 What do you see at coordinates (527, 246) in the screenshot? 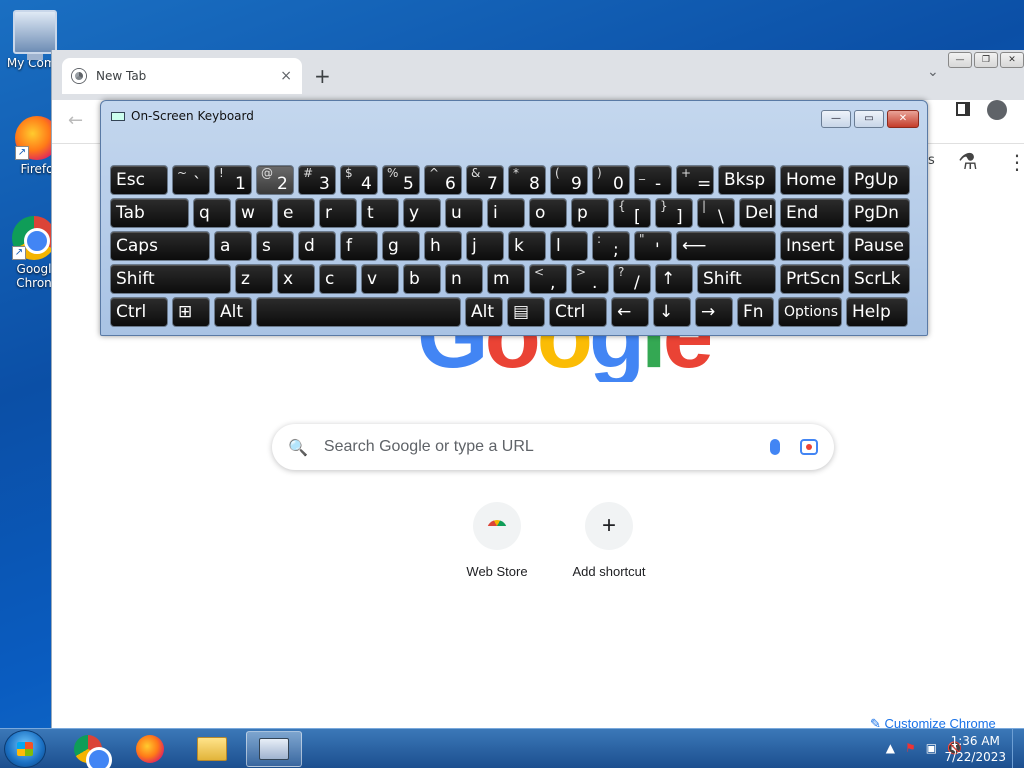
I see `key-k: k` at bounding box center [527, 246].